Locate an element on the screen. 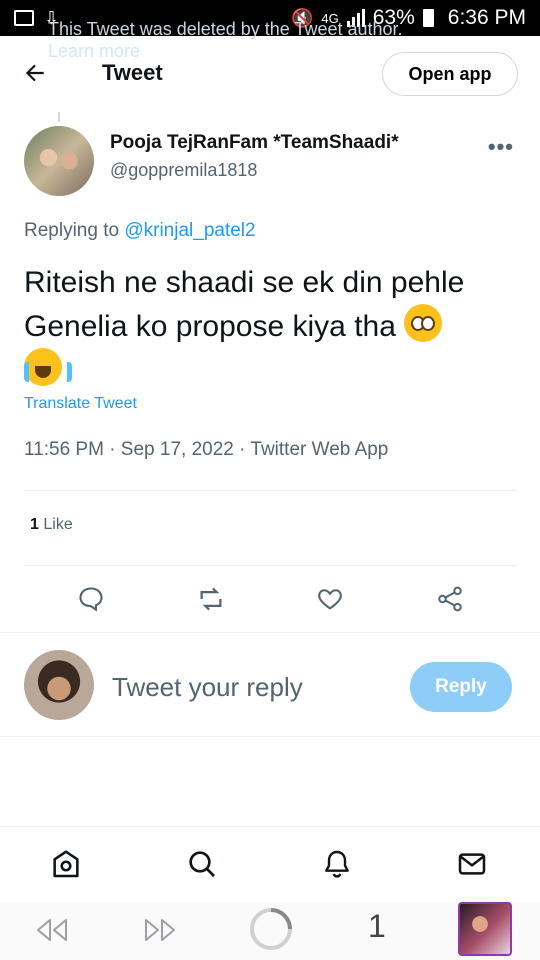  loudly-crying-face-icon is located at coordinates (48, 367).